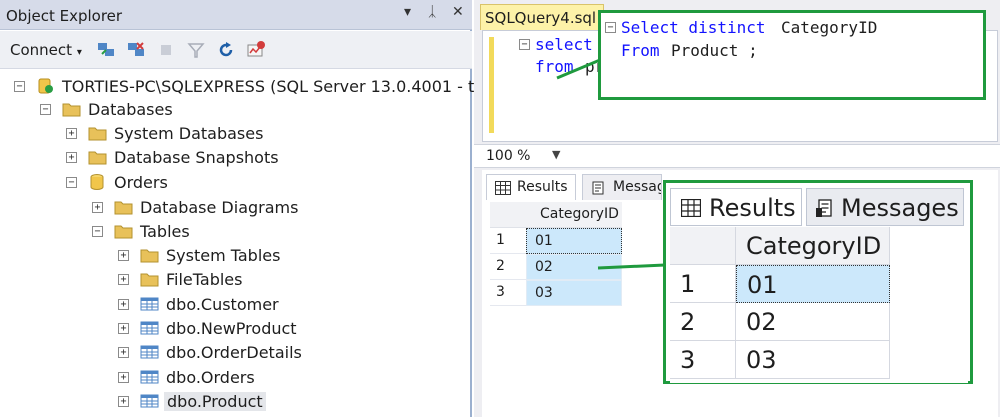 Image resolution: width=1000 pixels, height=417 pixels. I want to click on row-number: 1, so click(703, 284).